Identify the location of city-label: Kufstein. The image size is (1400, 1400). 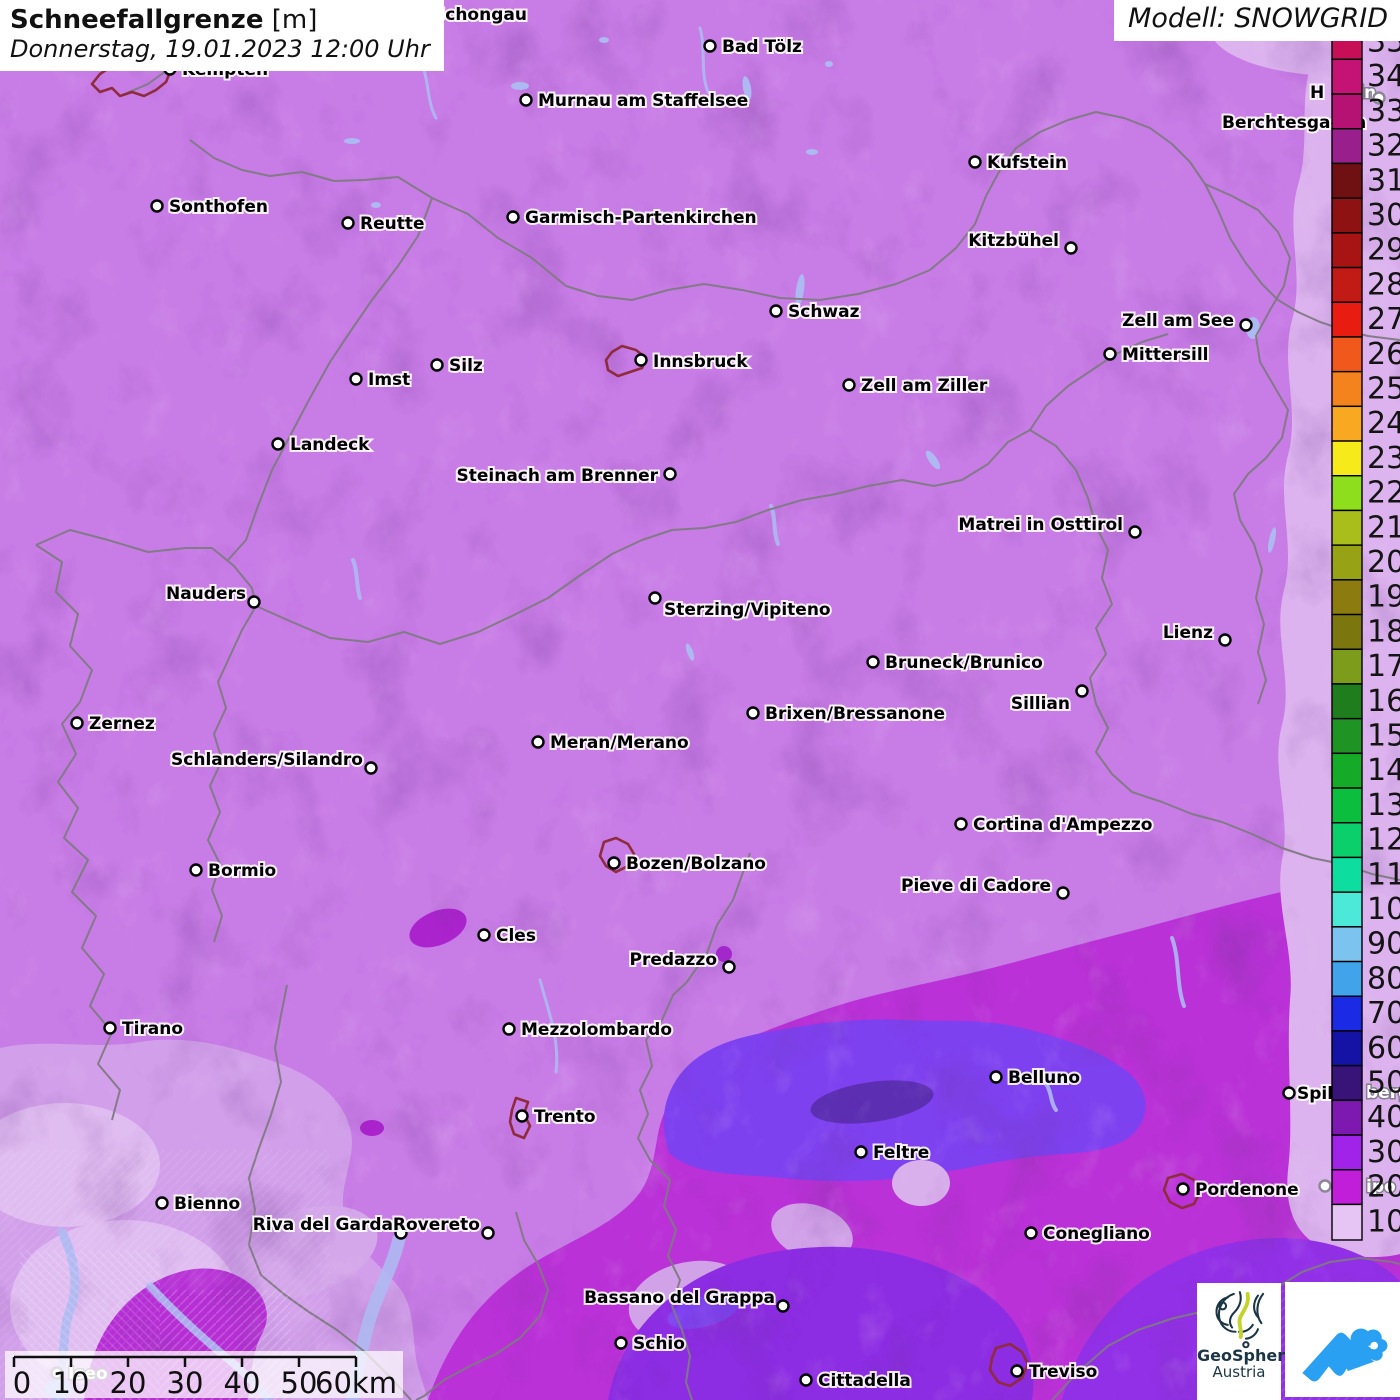
(1027, 163).